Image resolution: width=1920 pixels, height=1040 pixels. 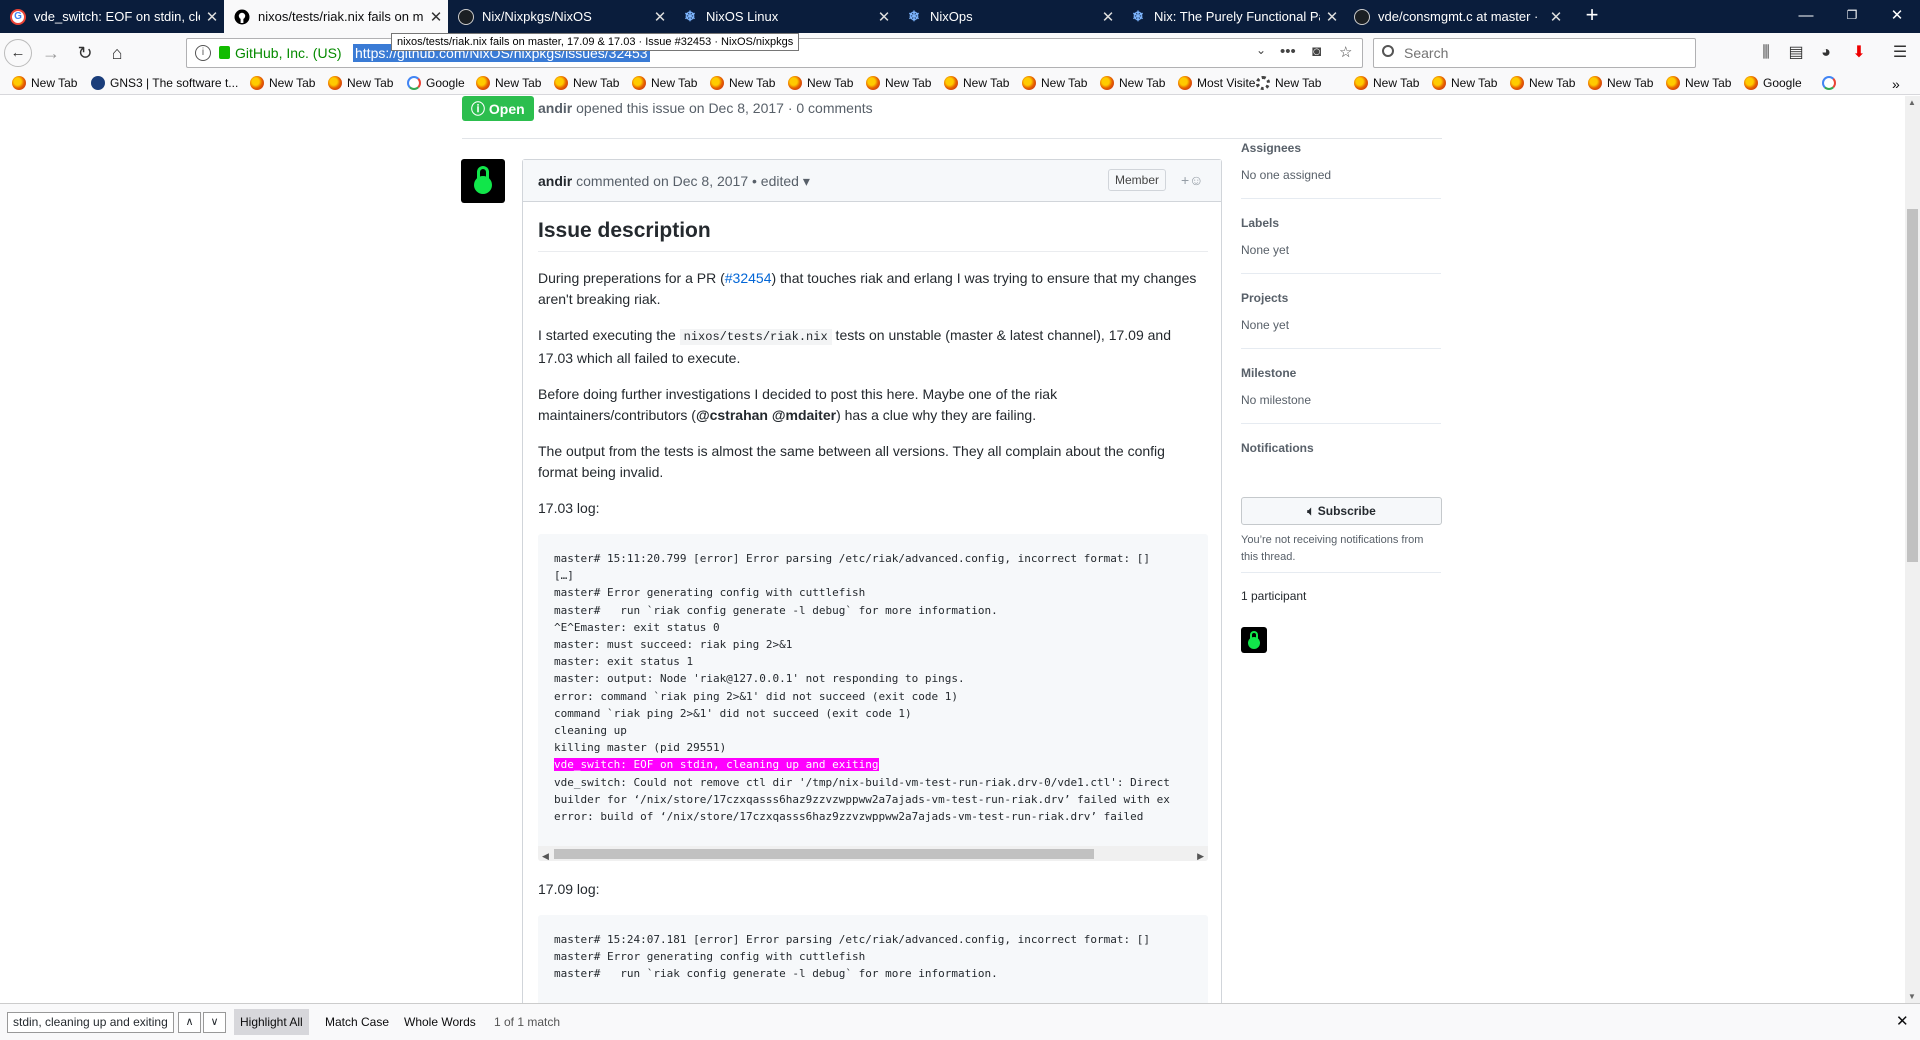 What do you see at coordinates (1456, 16) in the screenshot?
I see `tab-vde-consmgmt: vde/consmgmt.c at master · ✕` at bounding box center [1456, 16].